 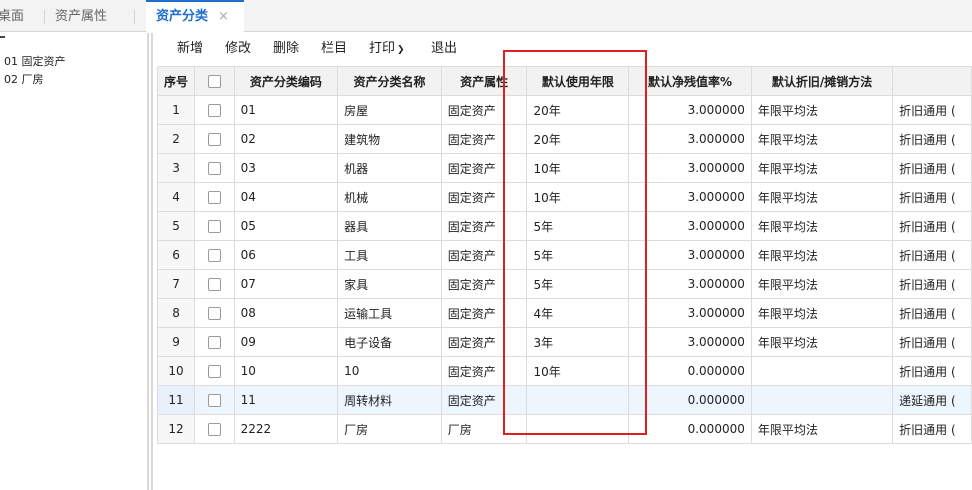 What do you see at coordinates (286, 371) in the screenshot?
I see `cell-code: 10` at bounding box center [286, 371].